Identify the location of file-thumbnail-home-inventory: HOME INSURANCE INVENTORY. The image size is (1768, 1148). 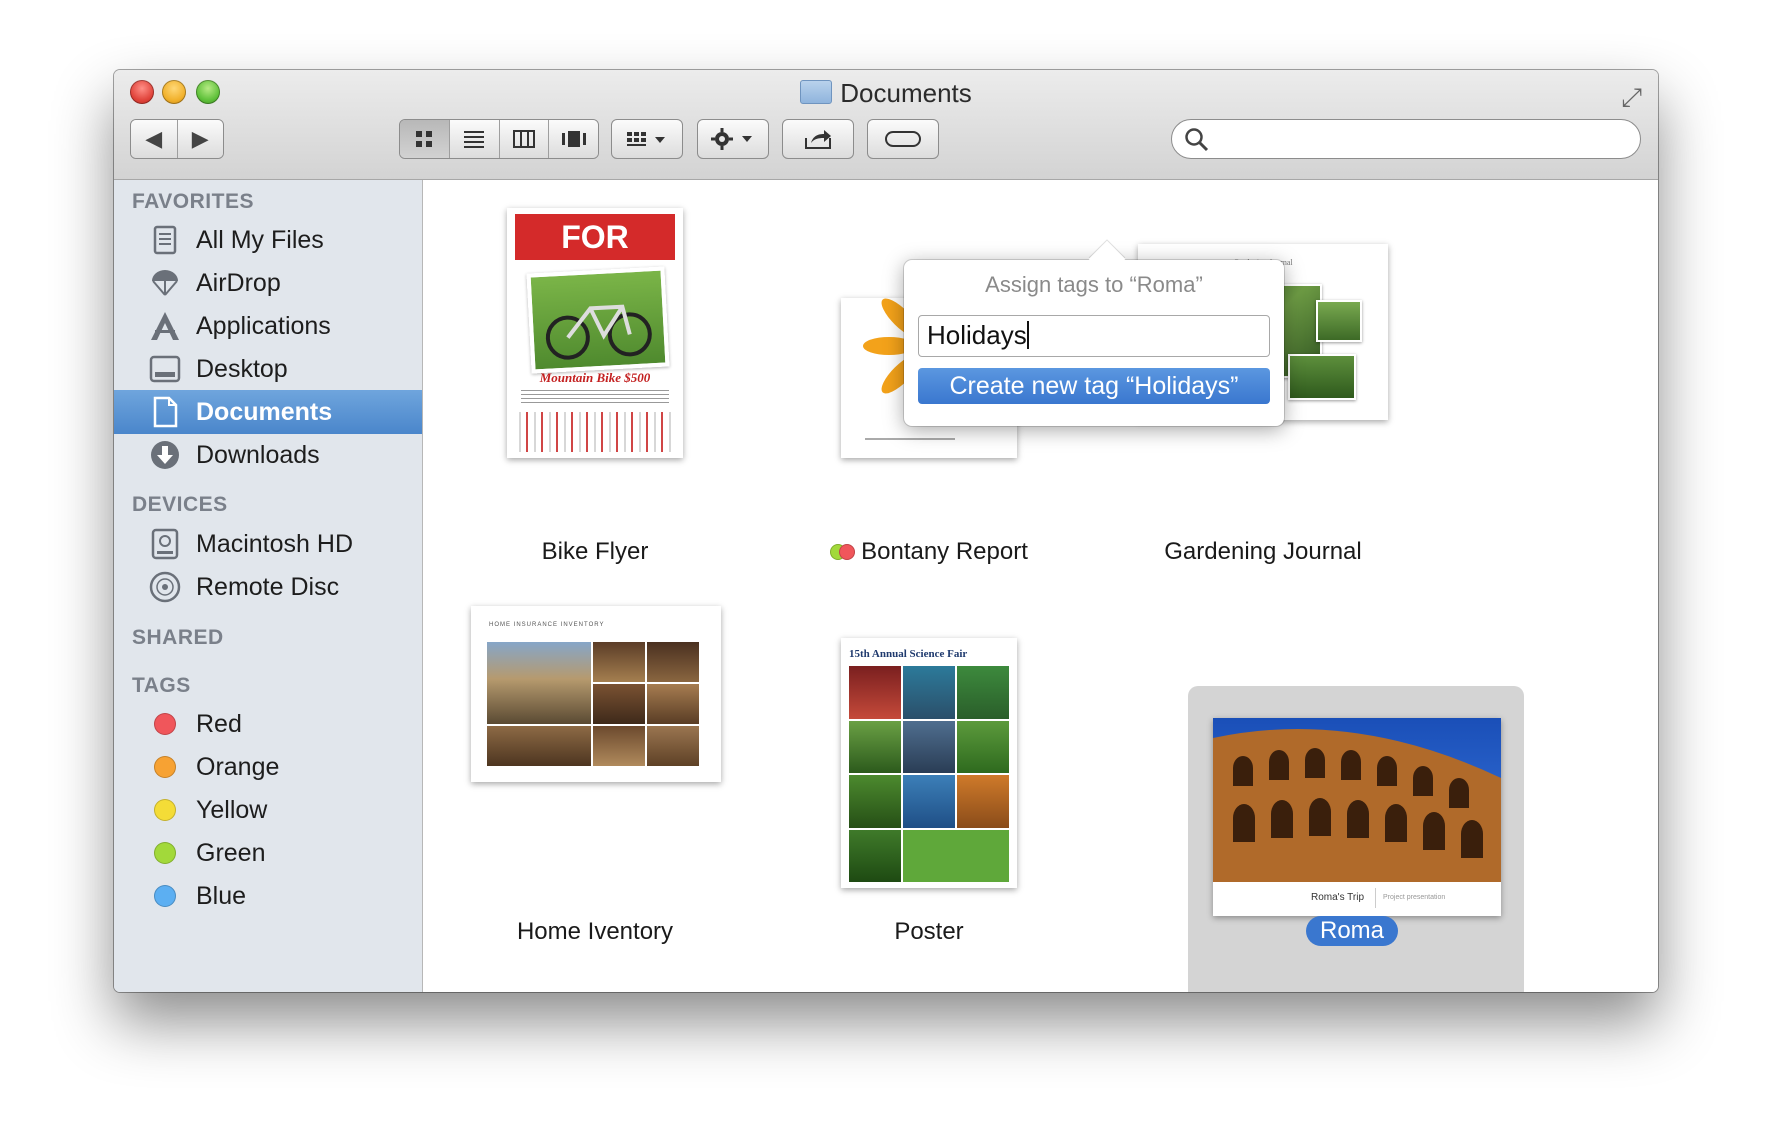
(596, 694).